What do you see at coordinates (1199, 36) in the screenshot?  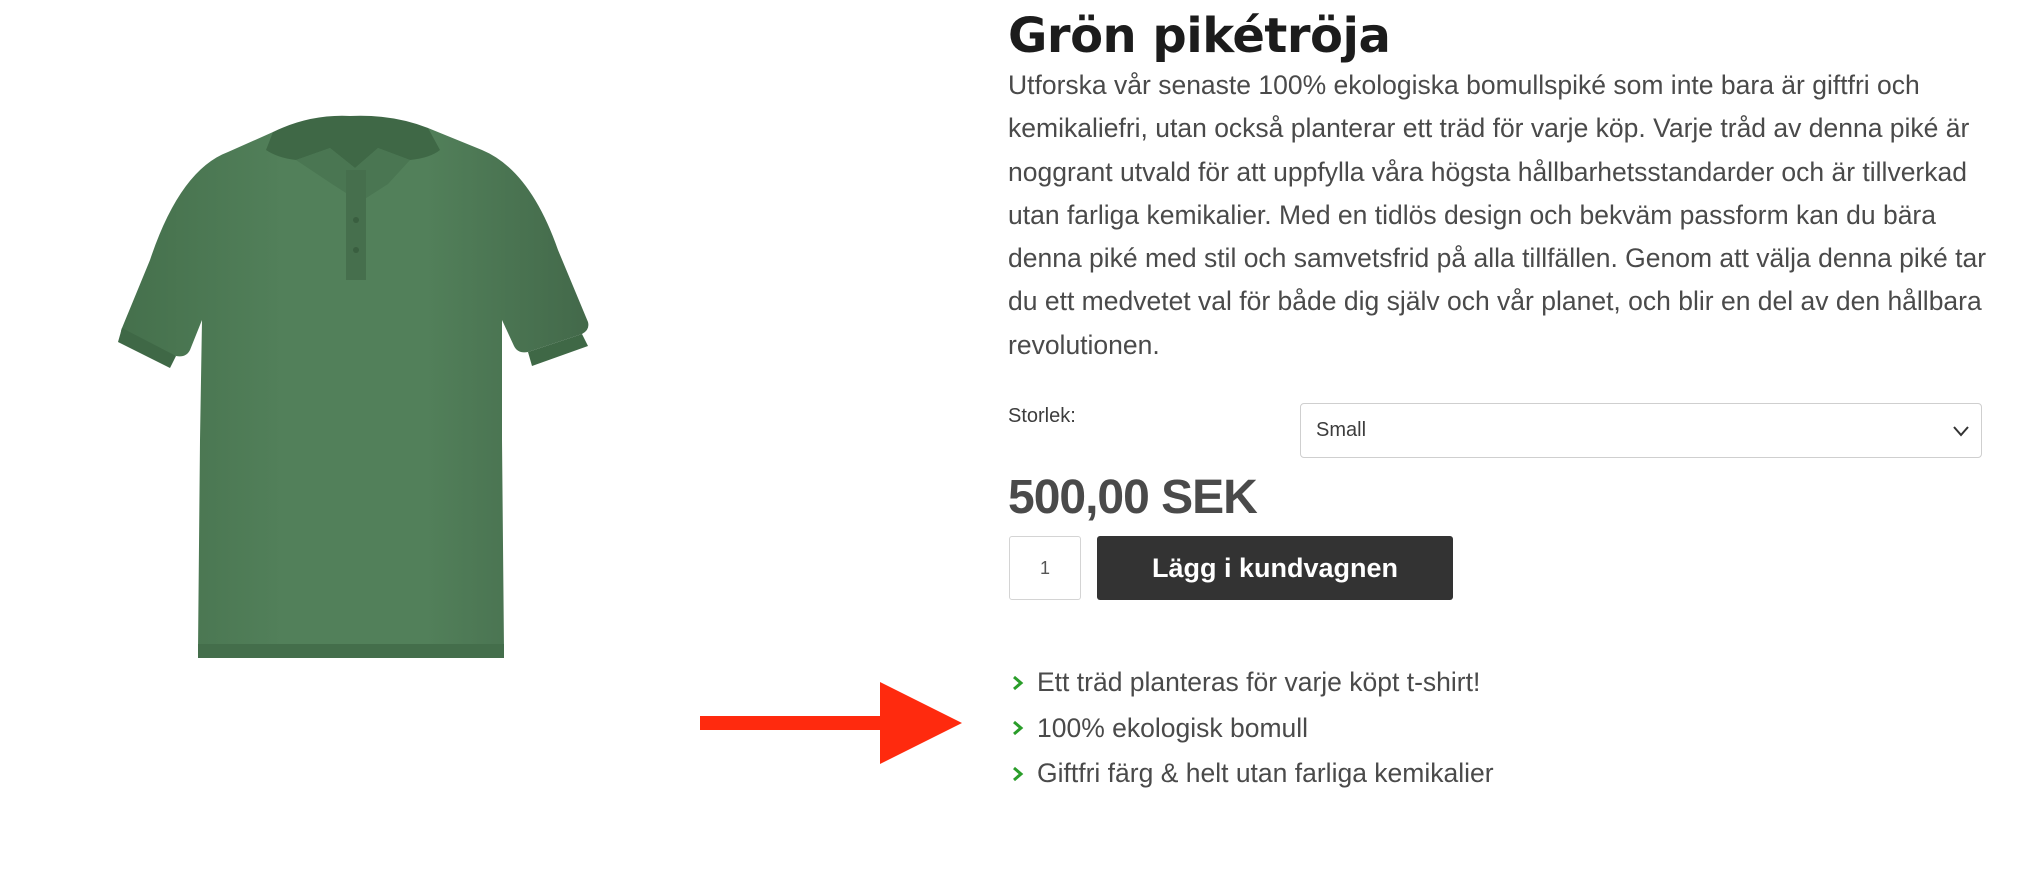 I see `product-title: Grön pikétröja` at bounding box center [1199, 36].